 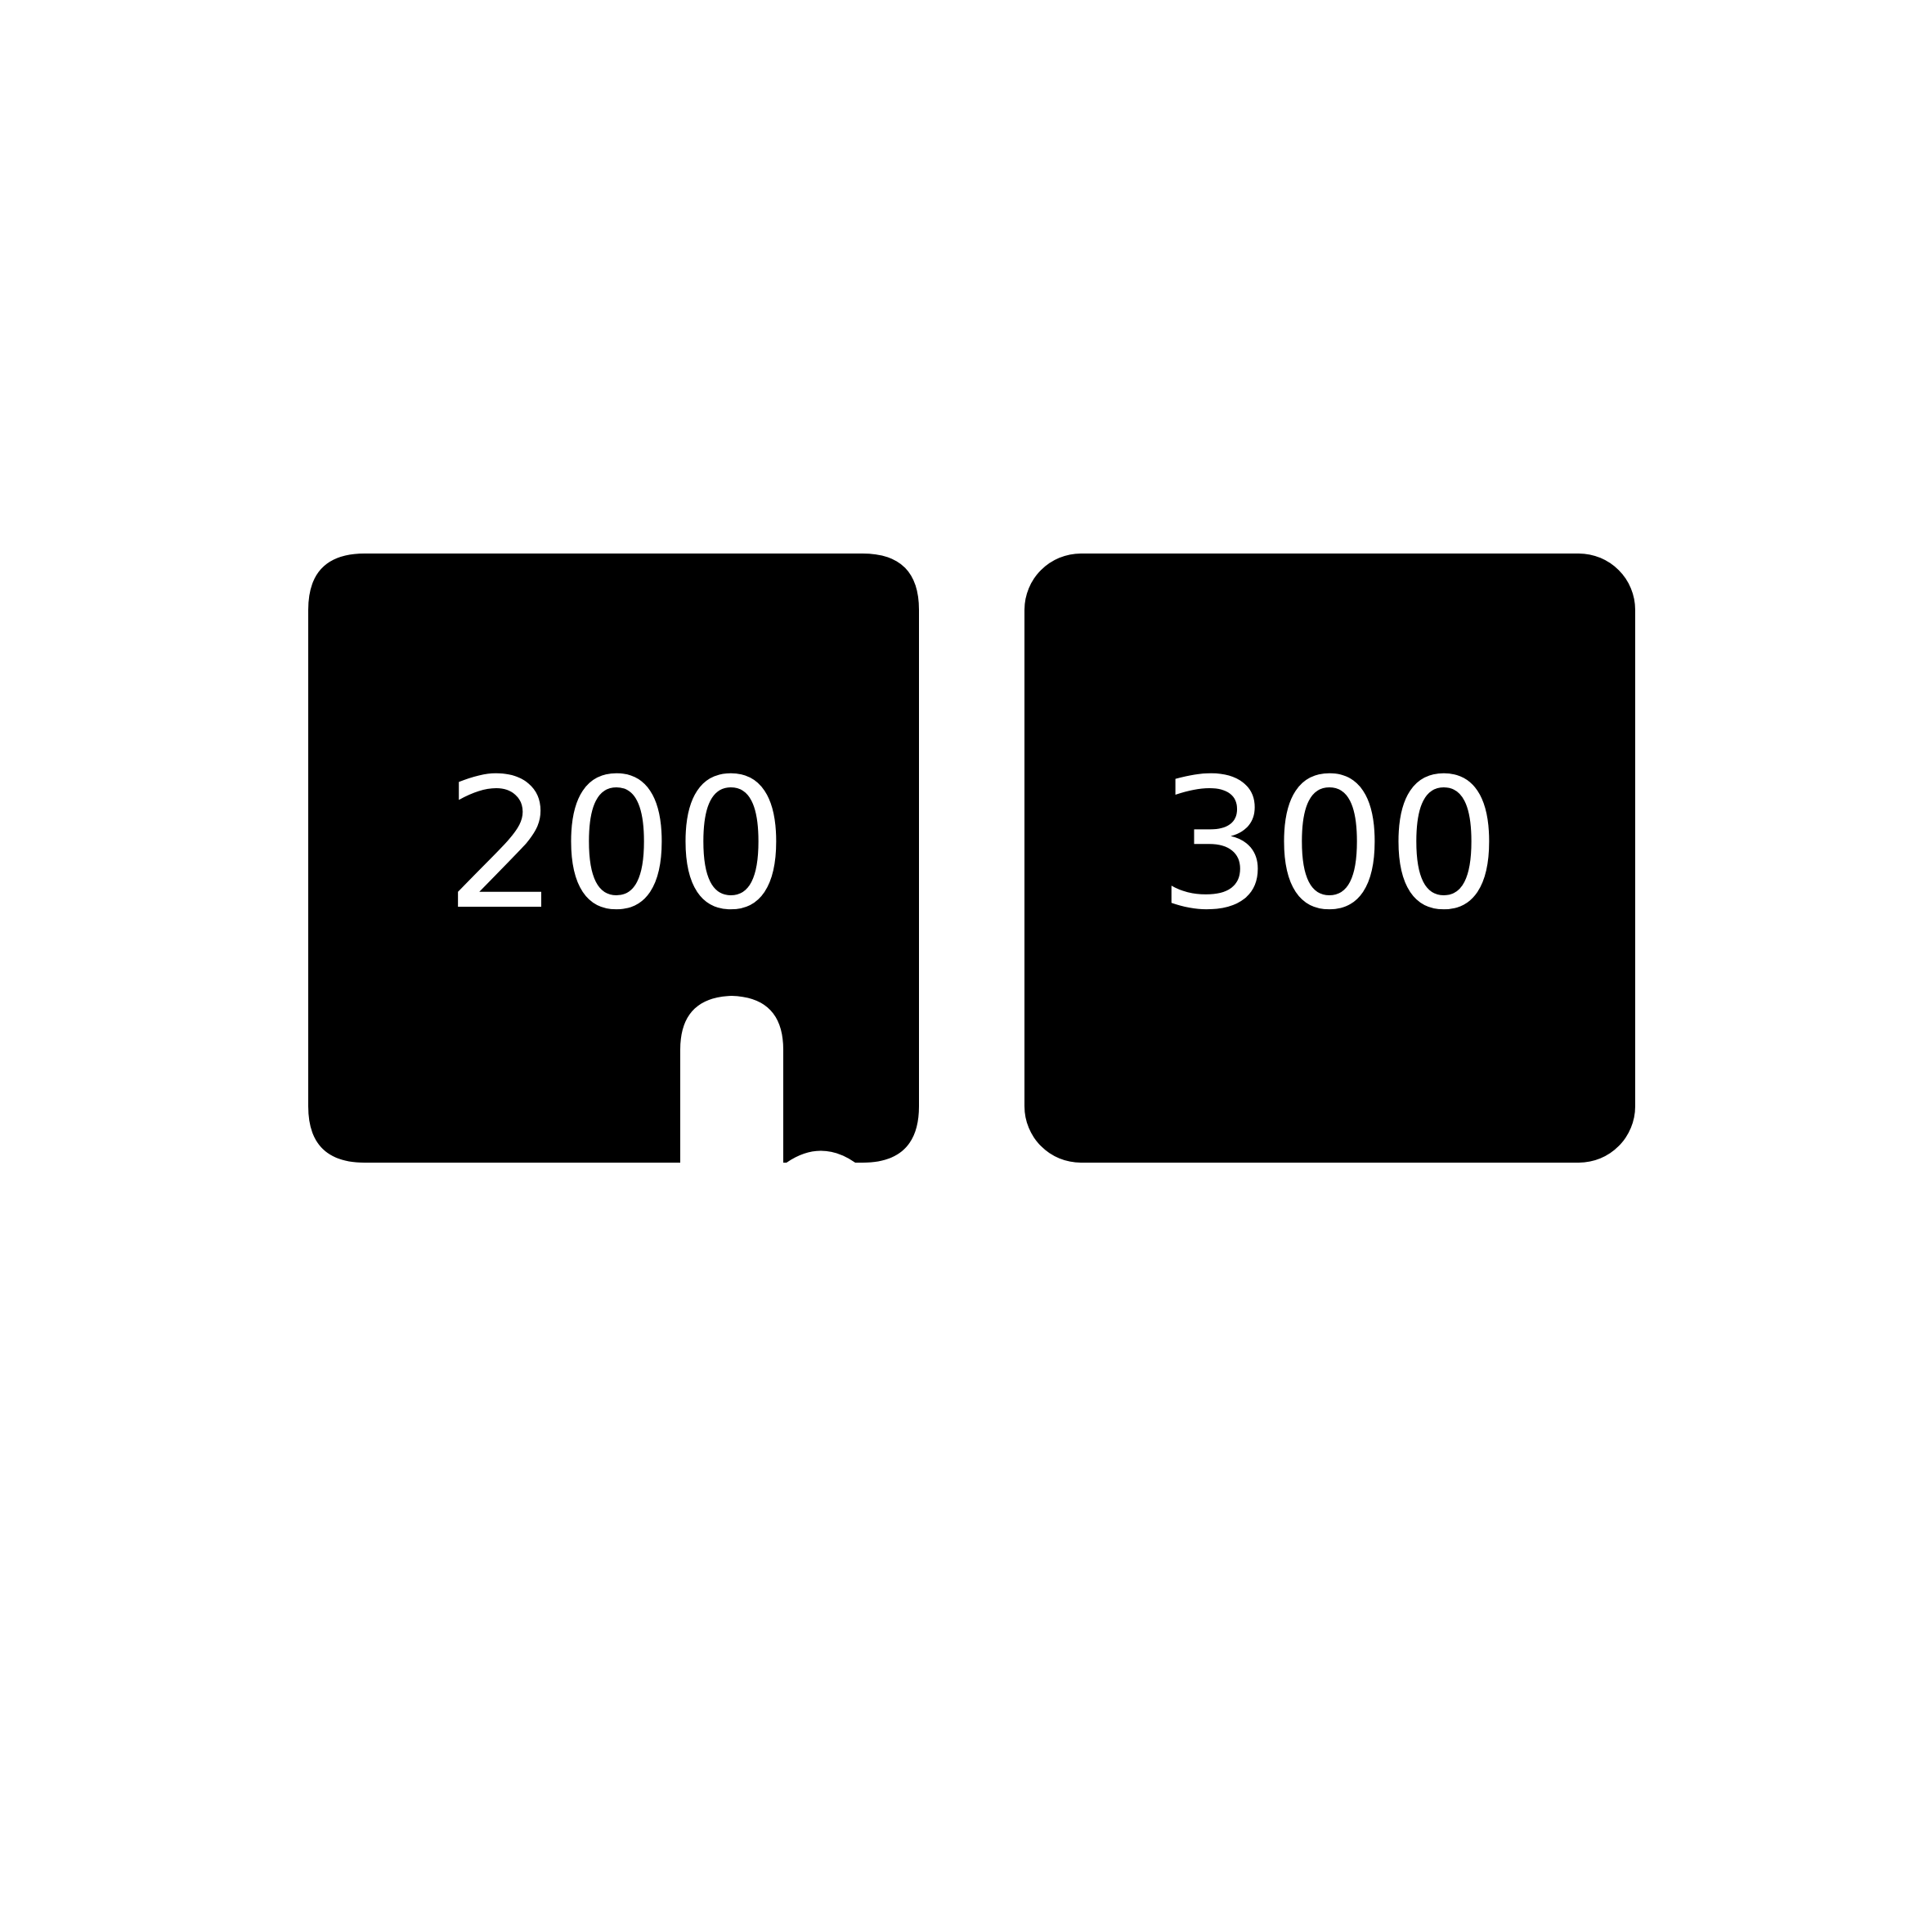 I want to click on tile-200-label: 200, so click(x=616, y=844).